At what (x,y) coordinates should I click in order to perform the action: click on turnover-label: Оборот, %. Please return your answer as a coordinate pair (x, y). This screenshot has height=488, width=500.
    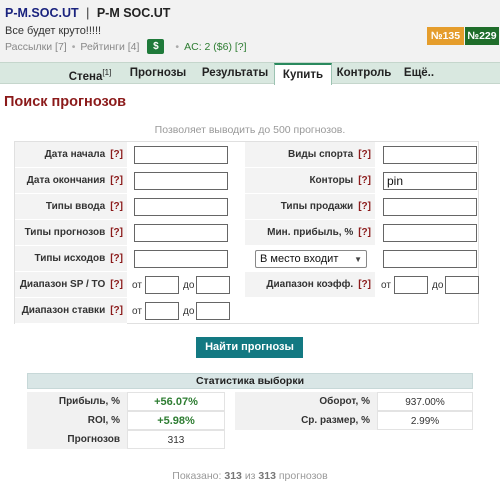
    Looking at the image, I should click on (306, 401).